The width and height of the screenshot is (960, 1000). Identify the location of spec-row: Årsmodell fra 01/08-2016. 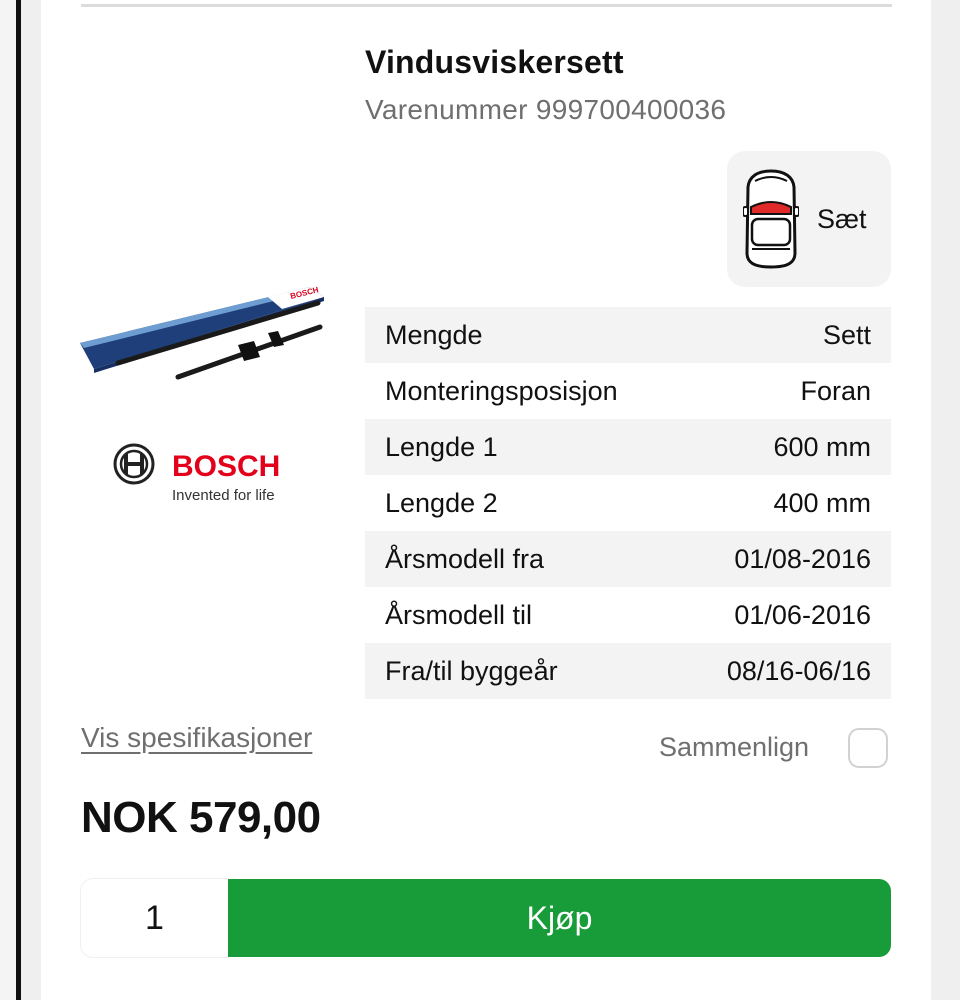
(628, 559).